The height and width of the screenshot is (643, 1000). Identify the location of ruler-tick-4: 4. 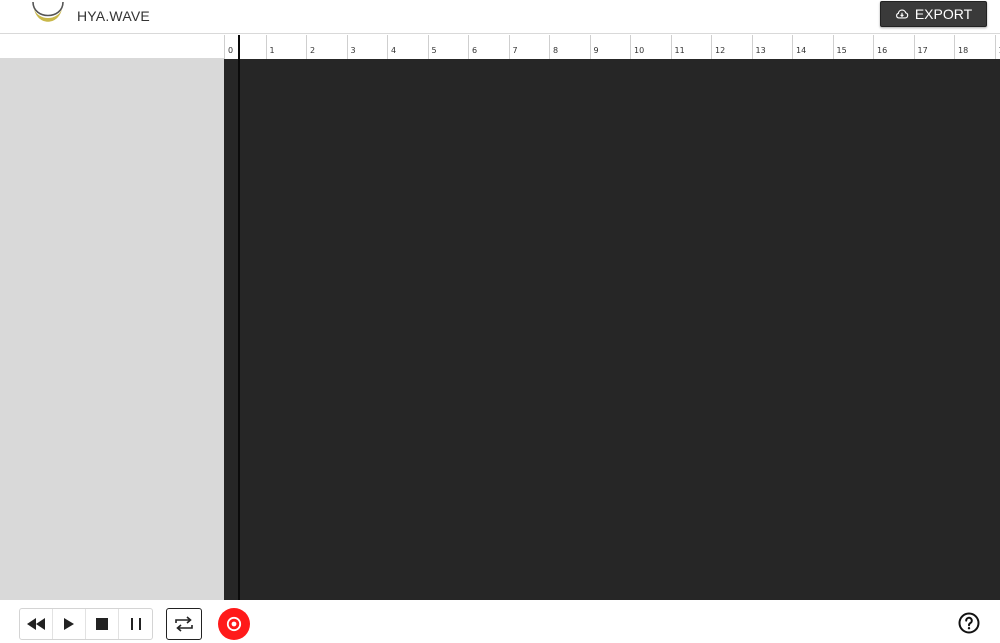
(391, 47).